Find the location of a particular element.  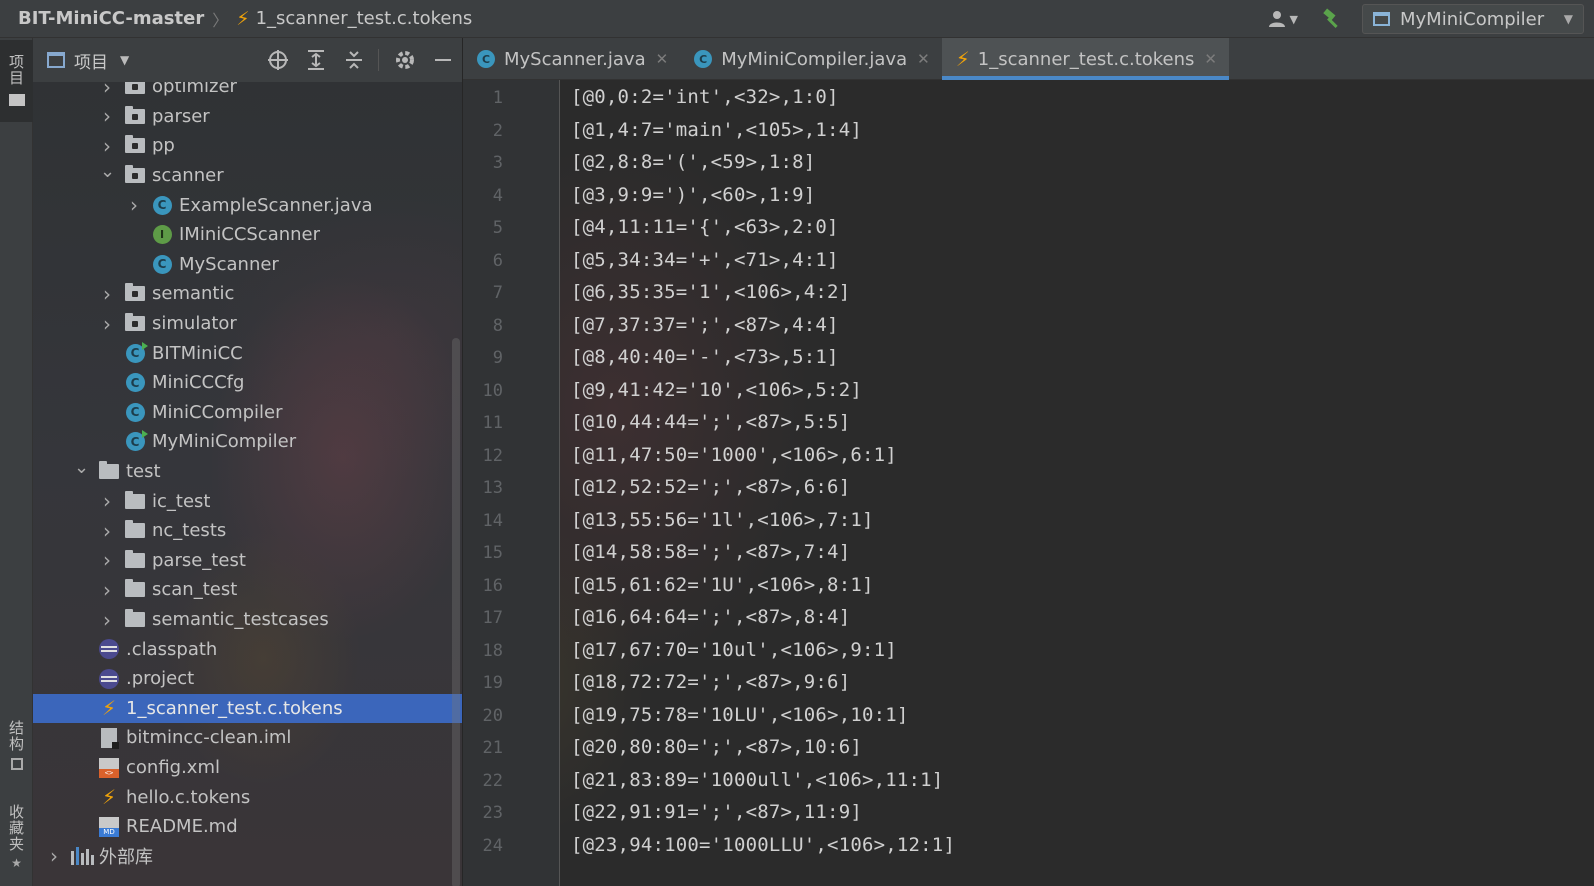

code-line: [@1,4:7='main',<105>,1:4] is located at coordinates (716, 130).